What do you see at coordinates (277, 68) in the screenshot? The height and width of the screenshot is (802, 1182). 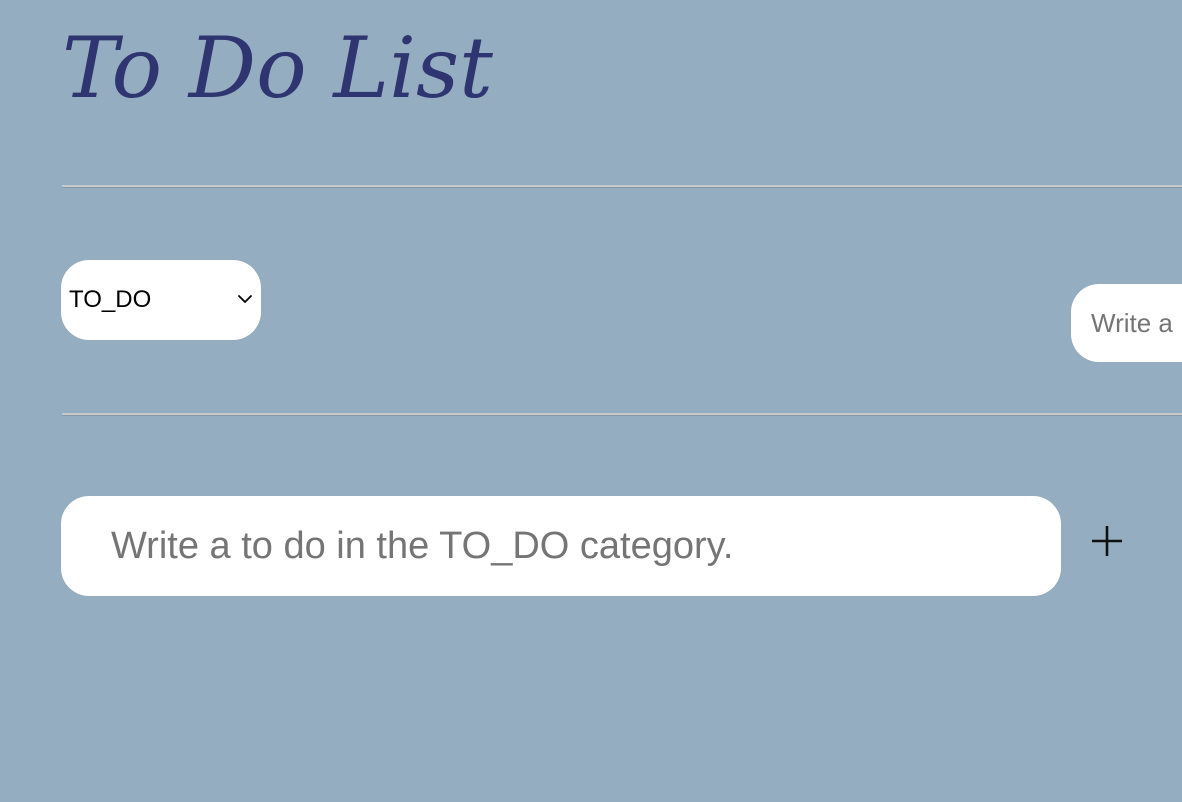 I see `page-title: To Do List` at bounding box center [277, 68].